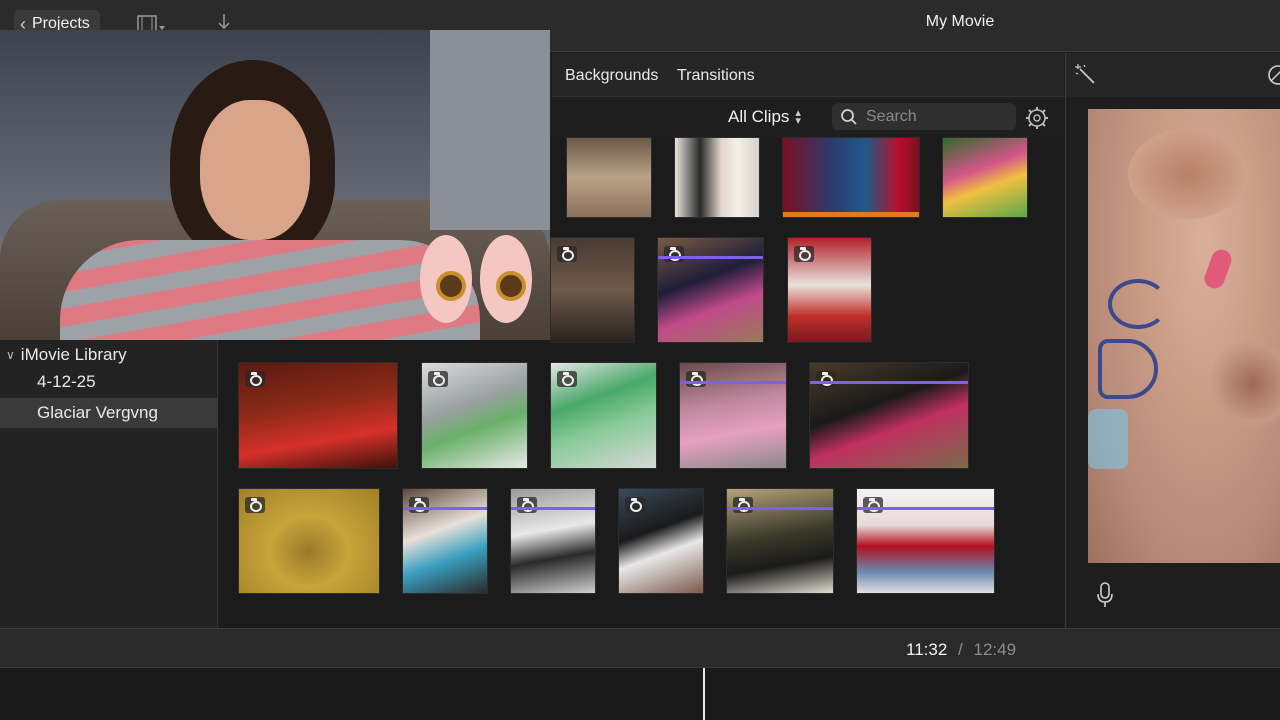 This screenshot has width=1280, height=720. I want to click on person-shirt, so click(270, 290).